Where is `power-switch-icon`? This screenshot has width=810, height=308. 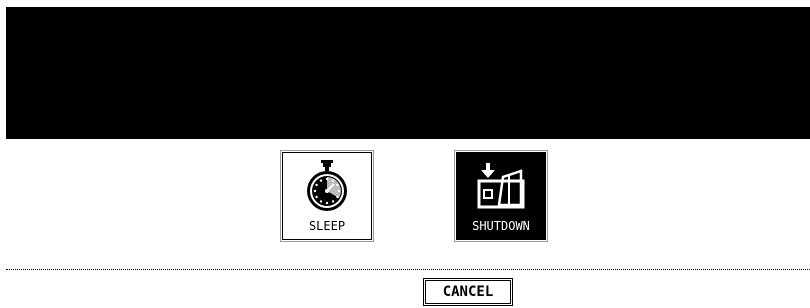 power-switch-icon is located at coordinates (501, 186).